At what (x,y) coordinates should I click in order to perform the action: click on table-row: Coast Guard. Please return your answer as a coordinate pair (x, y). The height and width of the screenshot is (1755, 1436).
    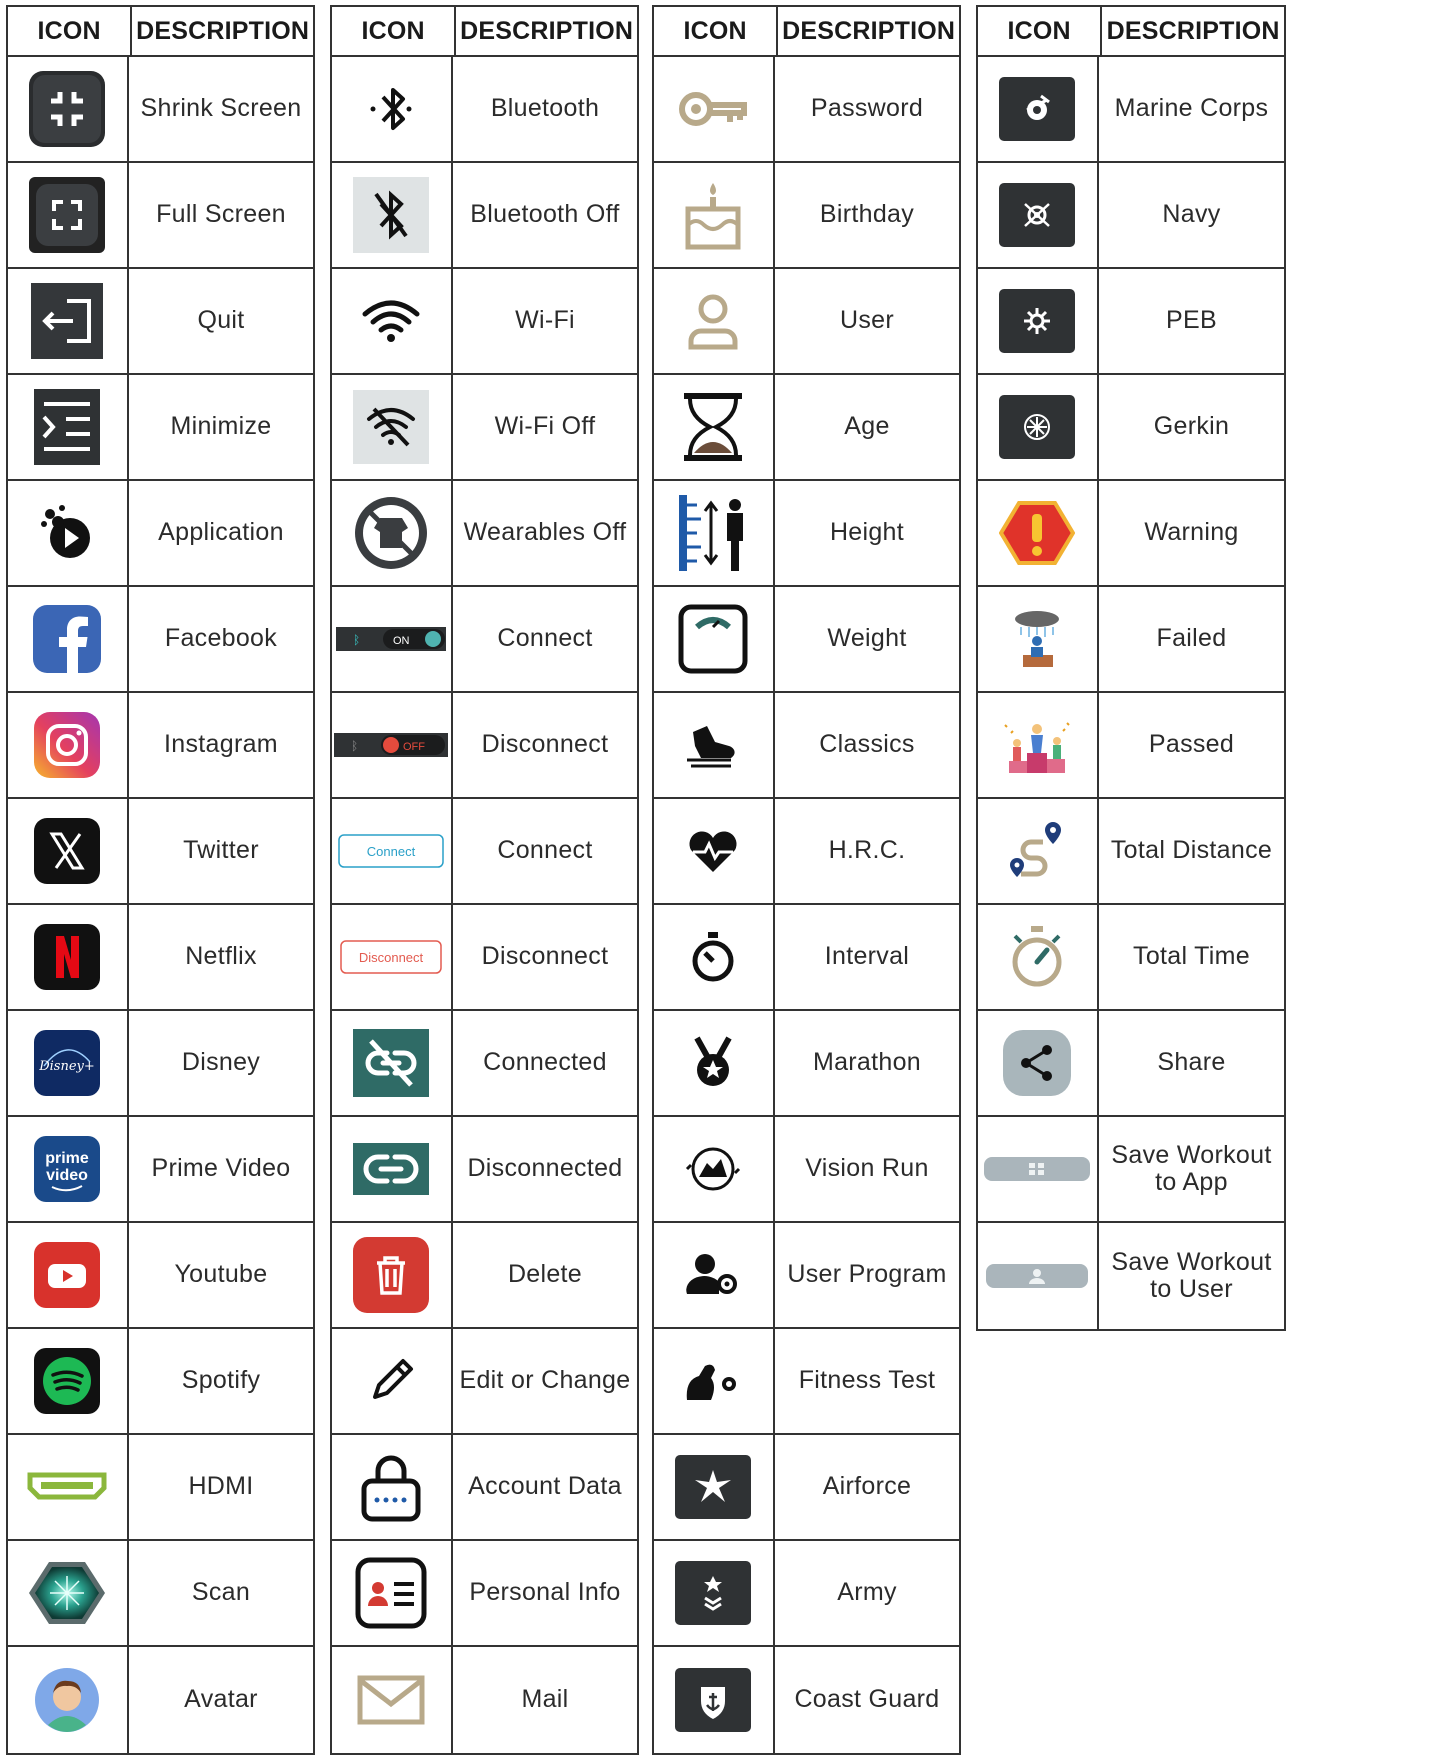
    Looking at the image, I should click on (806, 1700).